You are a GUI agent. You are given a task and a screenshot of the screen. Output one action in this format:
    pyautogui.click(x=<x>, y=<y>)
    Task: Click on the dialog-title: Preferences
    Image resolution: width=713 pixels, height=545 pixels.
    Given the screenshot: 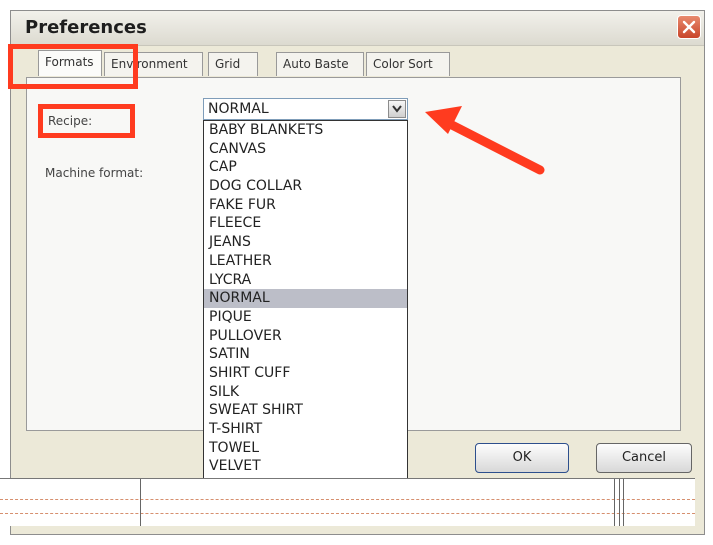 What is the action you would take?
    pyautogui.click(x=86, y=27)
    